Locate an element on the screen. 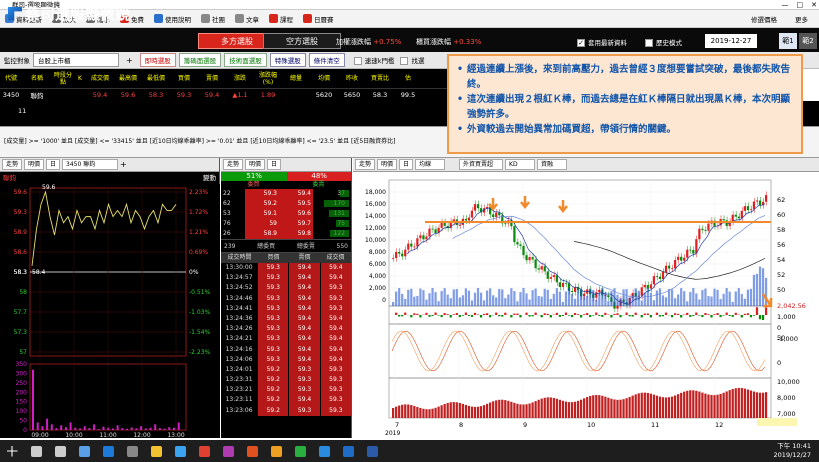  trade-row: 13:24:21 59.3 59.4 59.4 is located at coordinates (286, 339).